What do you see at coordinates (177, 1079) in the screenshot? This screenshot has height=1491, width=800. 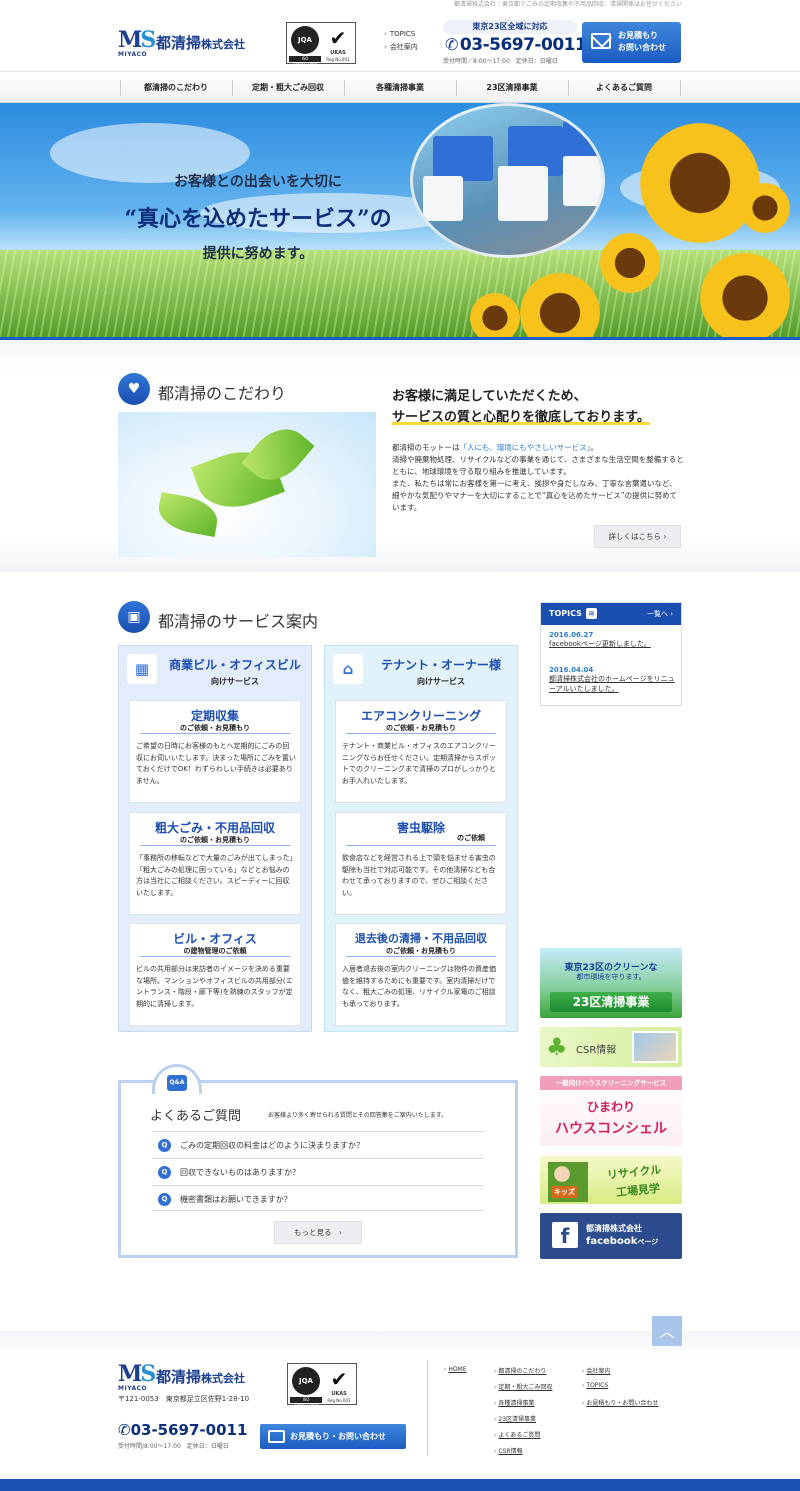 I see `faq-tab: Q&A` at bounding box center [177, 1079].